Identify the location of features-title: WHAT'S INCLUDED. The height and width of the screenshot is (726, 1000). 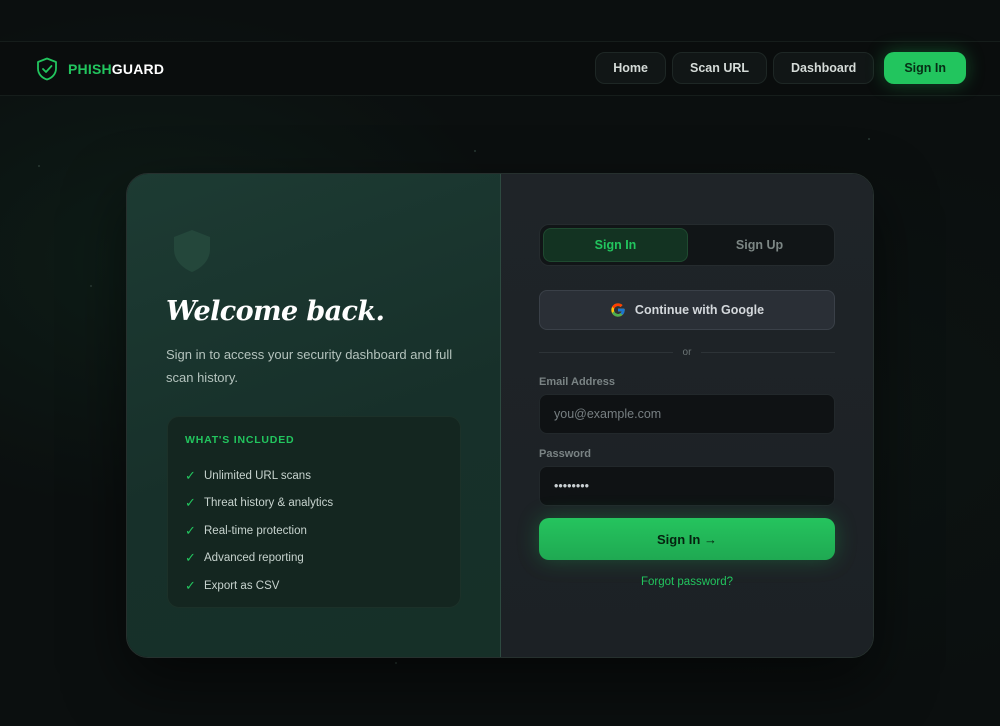
(240, 440).